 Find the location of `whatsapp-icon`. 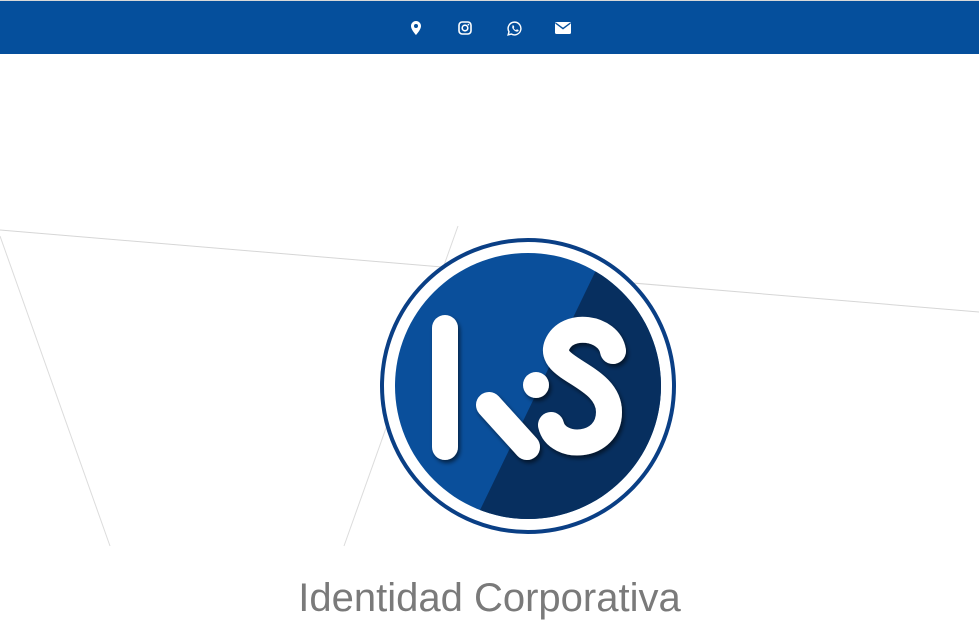

whatsapp-icon is located at coordinates (514, 28).